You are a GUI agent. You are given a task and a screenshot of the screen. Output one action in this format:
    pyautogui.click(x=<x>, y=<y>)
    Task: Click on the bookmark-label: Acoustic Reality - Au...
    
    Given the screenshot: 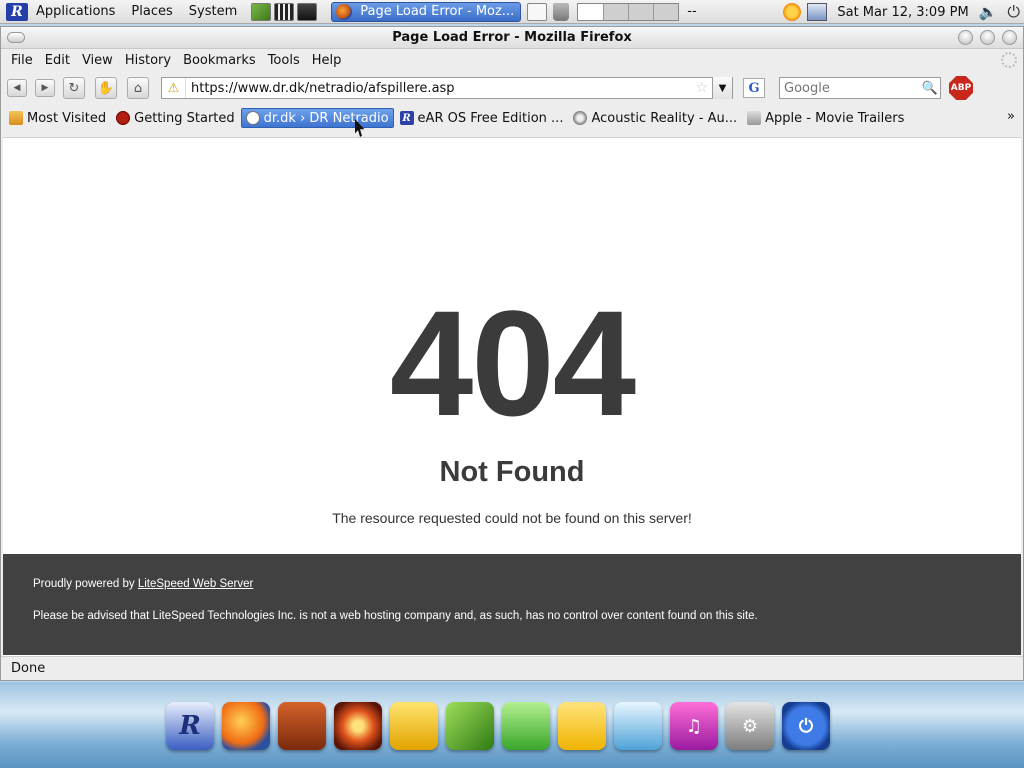 What is the action you would take?
    pyautogui.click(x=664, y=118)
    